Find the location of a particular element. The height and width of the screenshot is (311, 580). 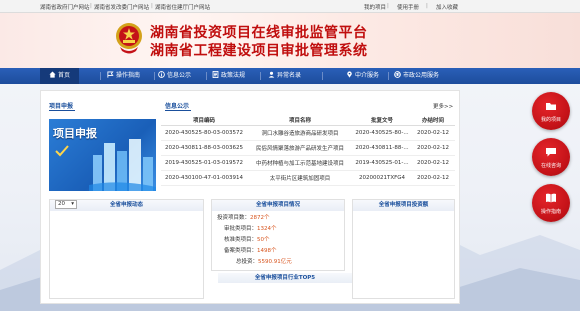

nav-municipal-service: 市政公用服务 is located at coordinates (416, 76).